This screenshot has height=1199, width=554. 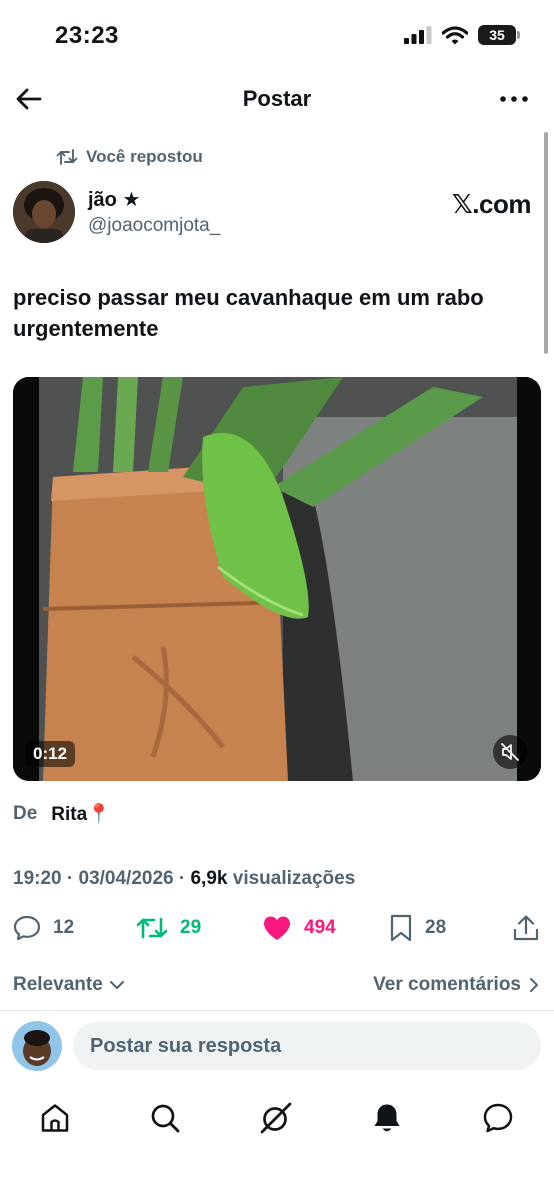 I want to click on back-button, so click(x=29, y=99).